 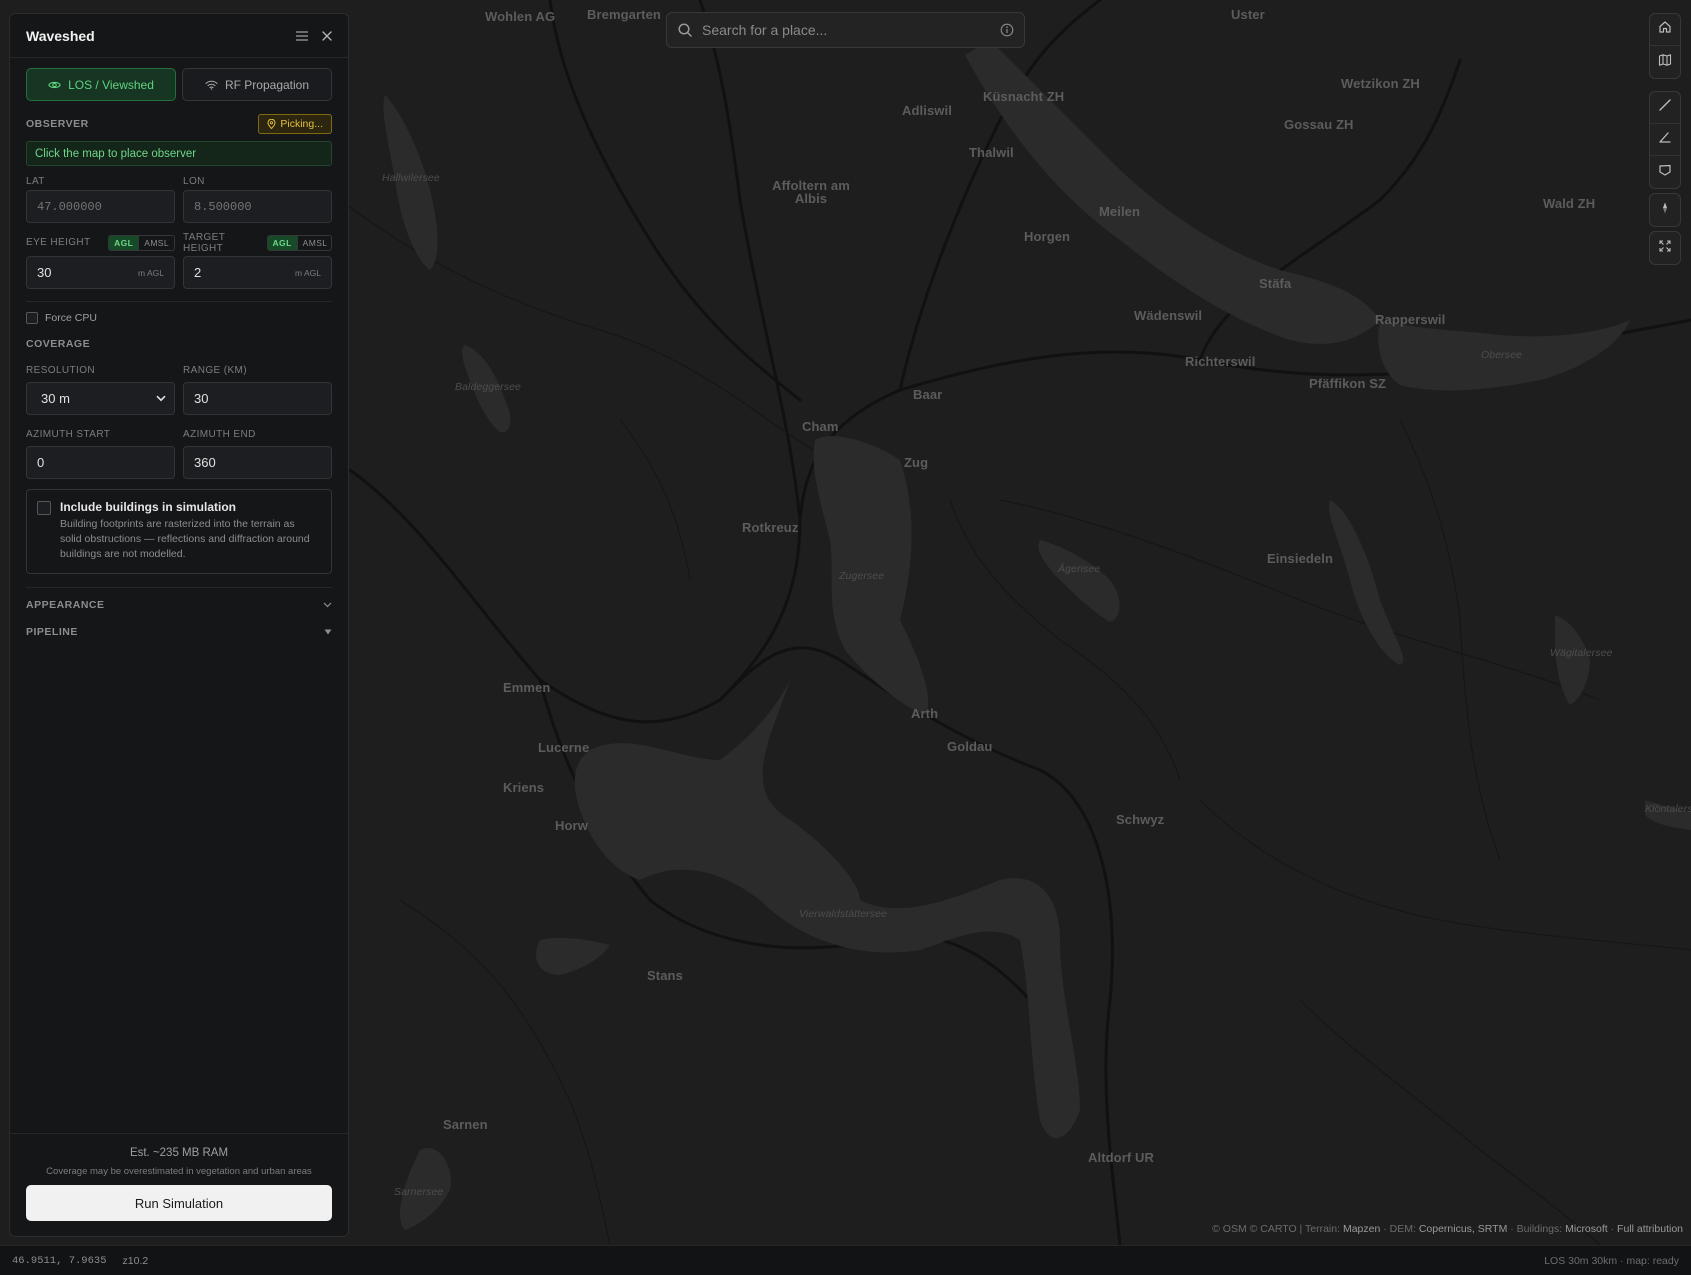 I want to click on lat-input, so click(x=100, y=206).